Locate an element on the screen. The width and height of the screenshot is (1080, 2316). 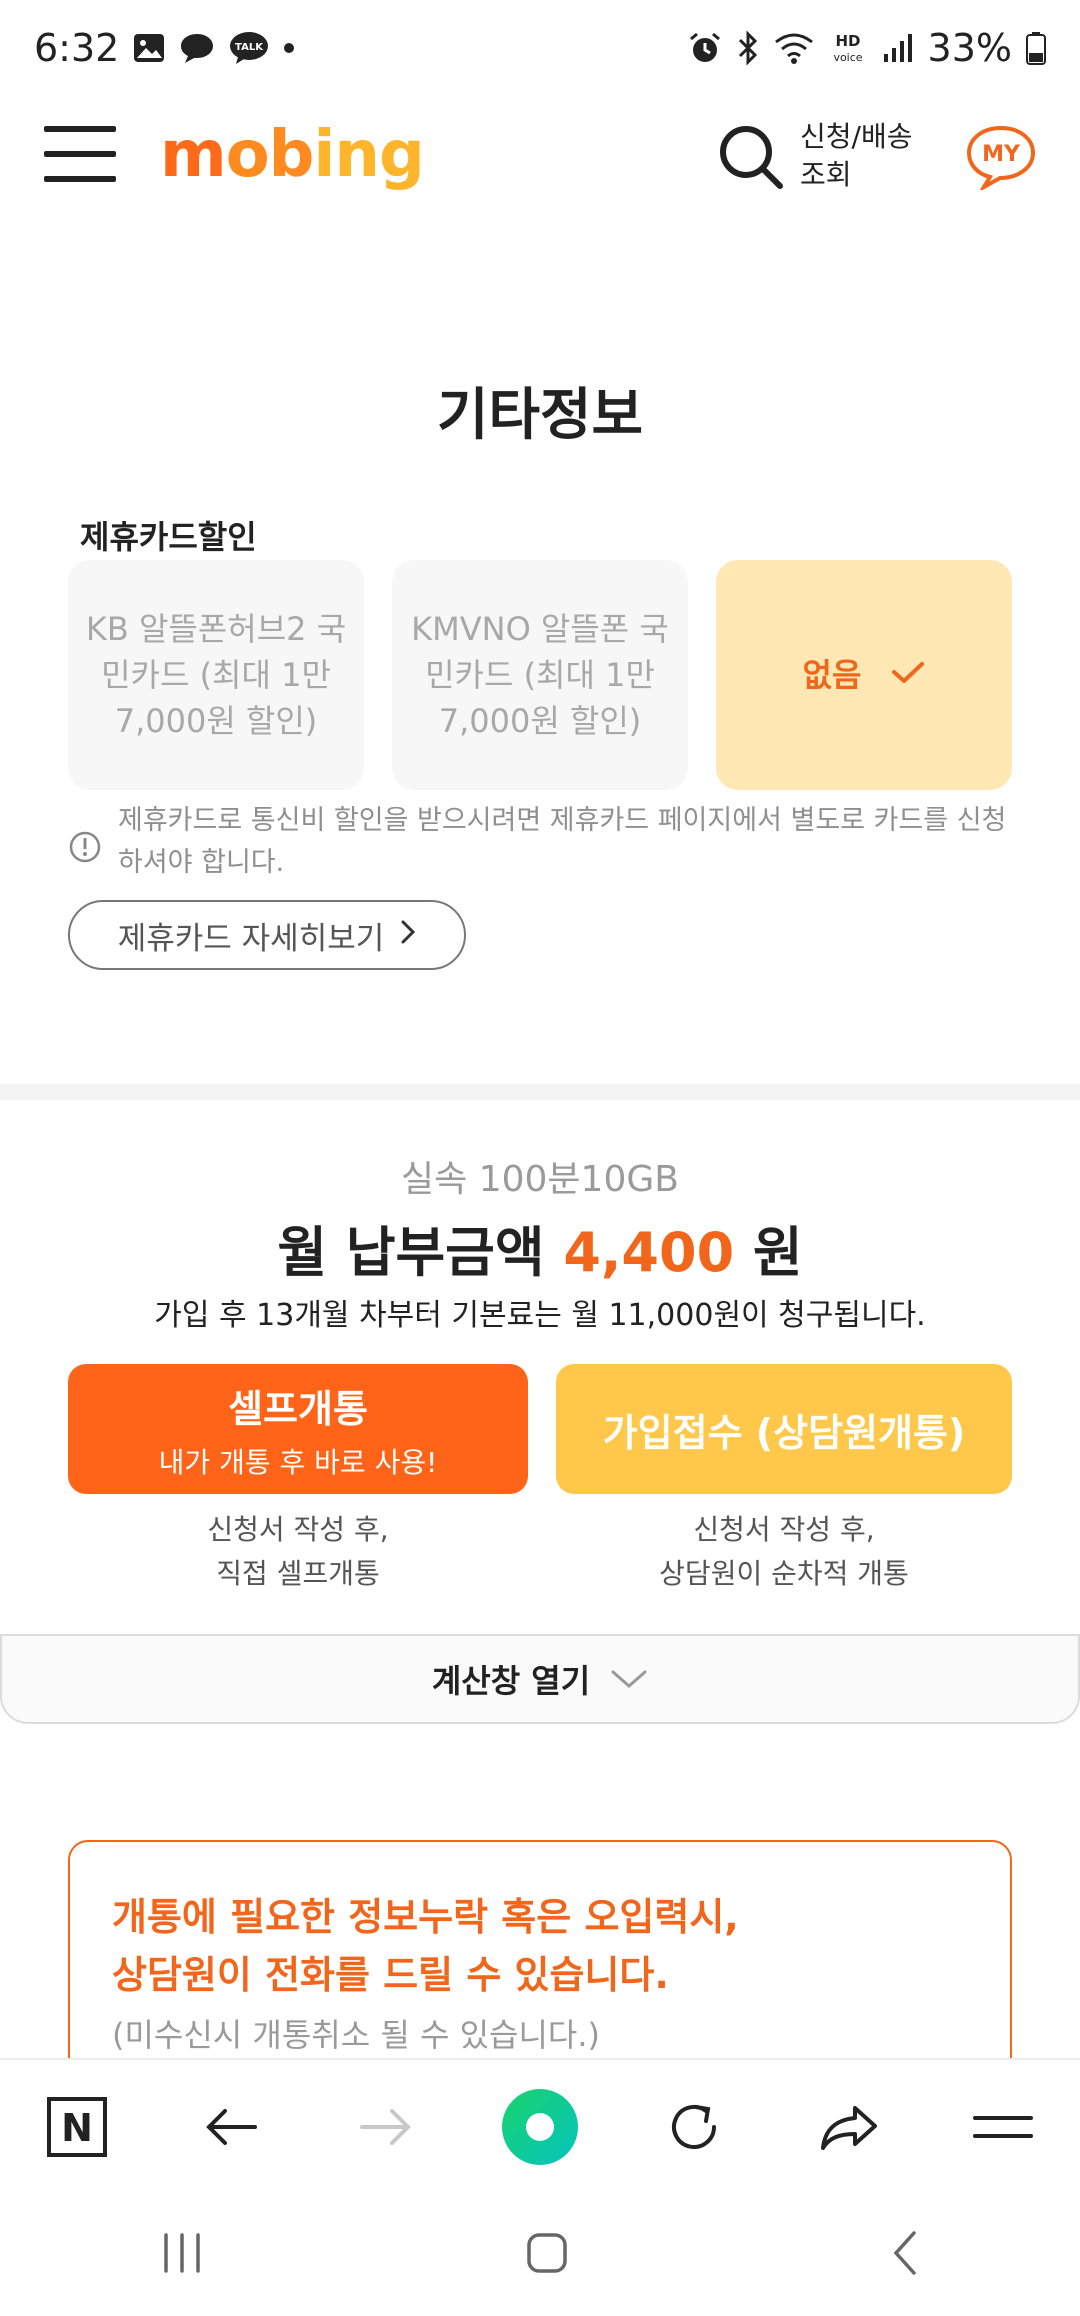
affiliate-card-detail-button: 제휴카드 자세히보기 is located at coordinates (267, 935).